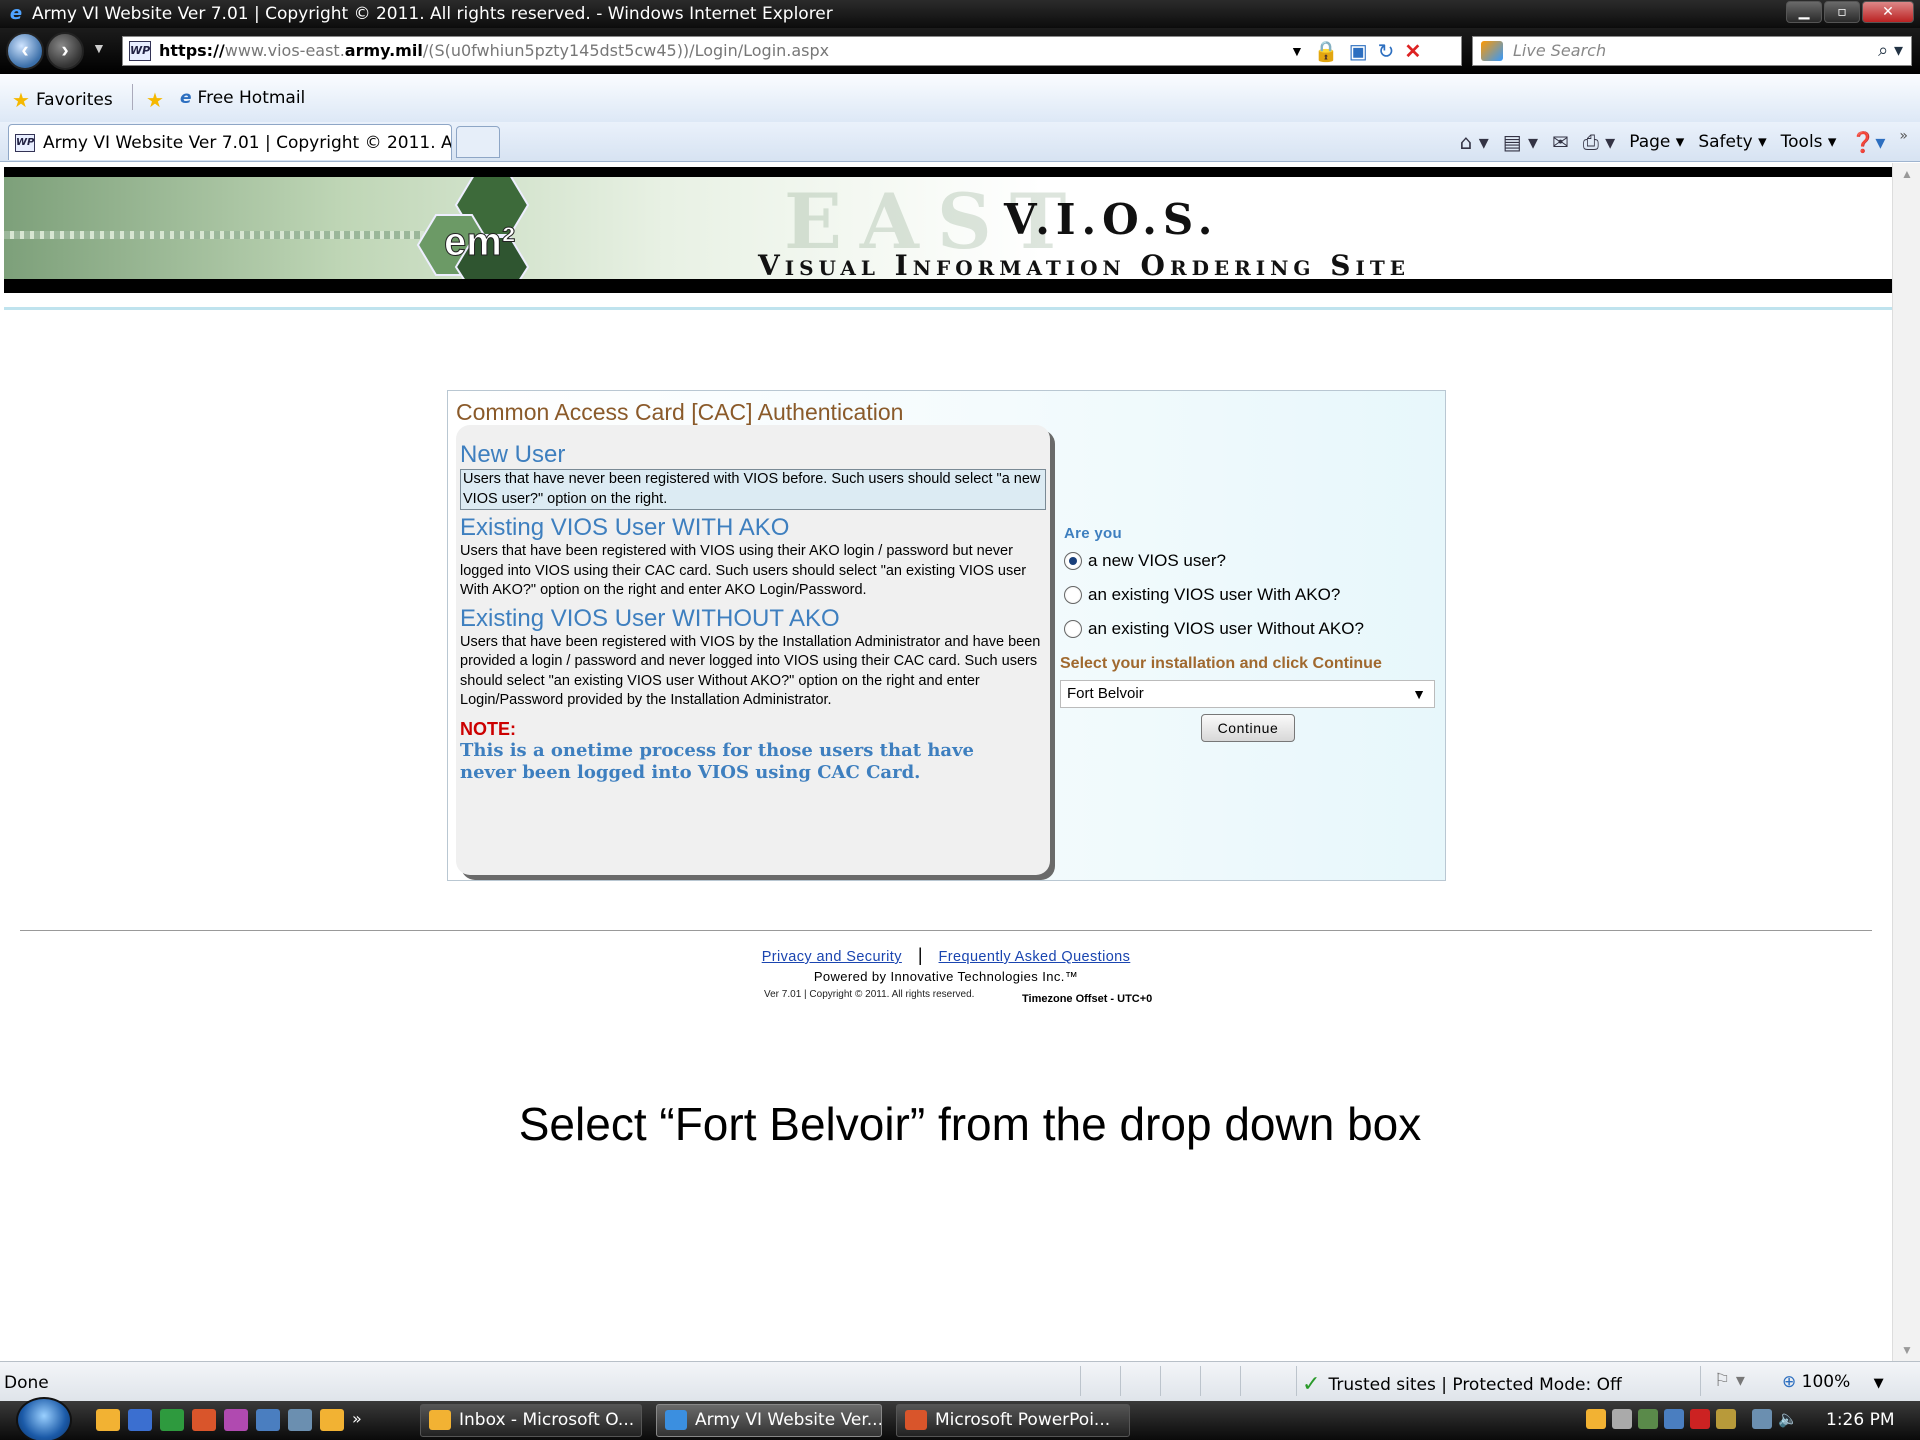  What do you see at coordinates (332, 1420) in the screenshot?
I see `mail-quicklaunch-icon` at bounding box center [332, 1420].